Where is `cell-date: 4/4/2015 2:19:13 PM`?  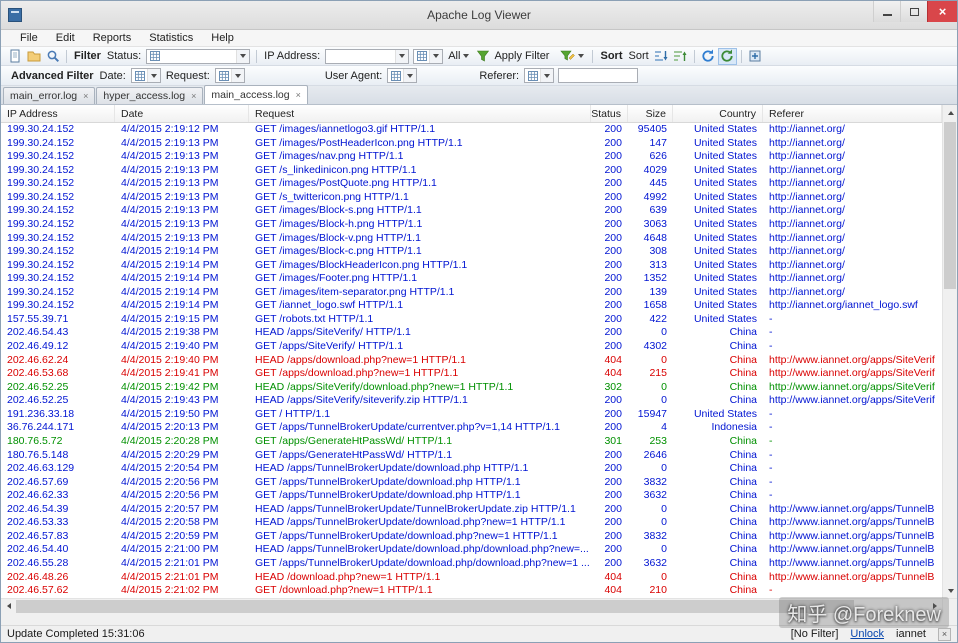 cell-date: 4/4/2015 2:19:13 PM is located at coordinates (170, 237).